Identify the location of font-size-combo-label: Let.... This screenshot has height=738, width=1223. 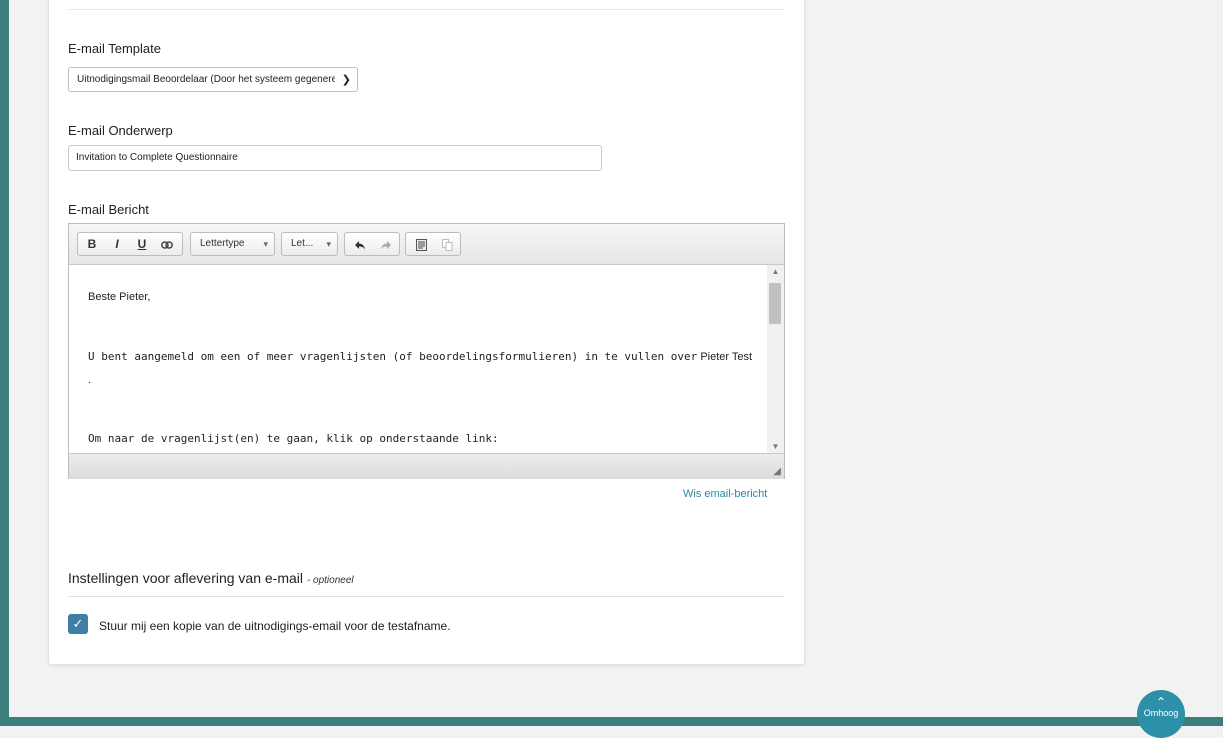
(302, 243).